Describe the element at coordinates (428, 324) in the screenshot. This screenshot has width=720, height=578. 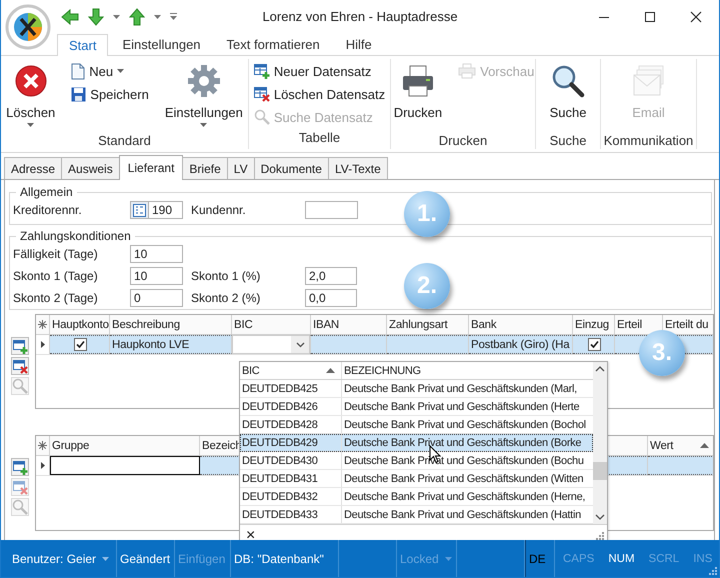
I see `column-header: Zahlungsart` at that location.